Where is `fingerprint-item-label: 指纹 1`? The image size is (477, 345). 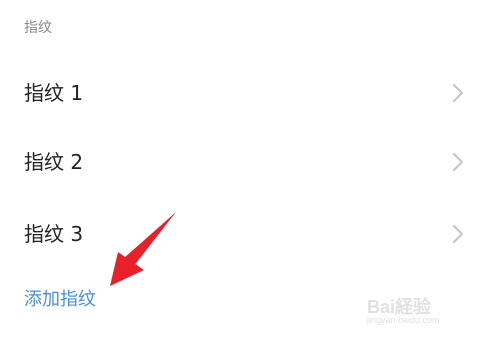
fingerprint-item-label: 指纹 1 is located at coordinates (54, 93).